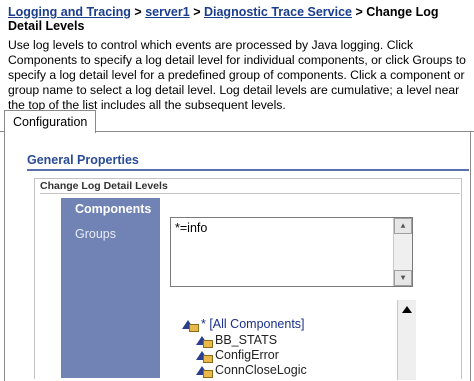  What do you see at coordinates (253, 324) in the screenshot?
I see `tree-item-label: * [All Components]` at bounding box center [253, 324].